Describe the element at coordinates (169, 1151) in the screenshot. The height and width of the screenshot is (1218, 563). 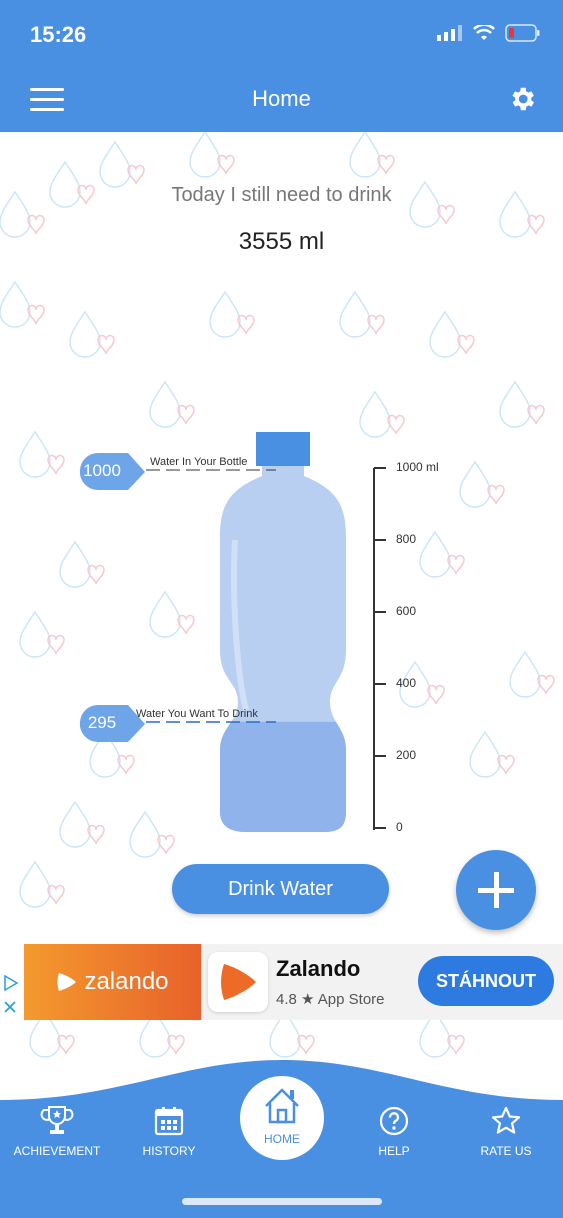
I see `nav-history-label: HISTORY` at that location.